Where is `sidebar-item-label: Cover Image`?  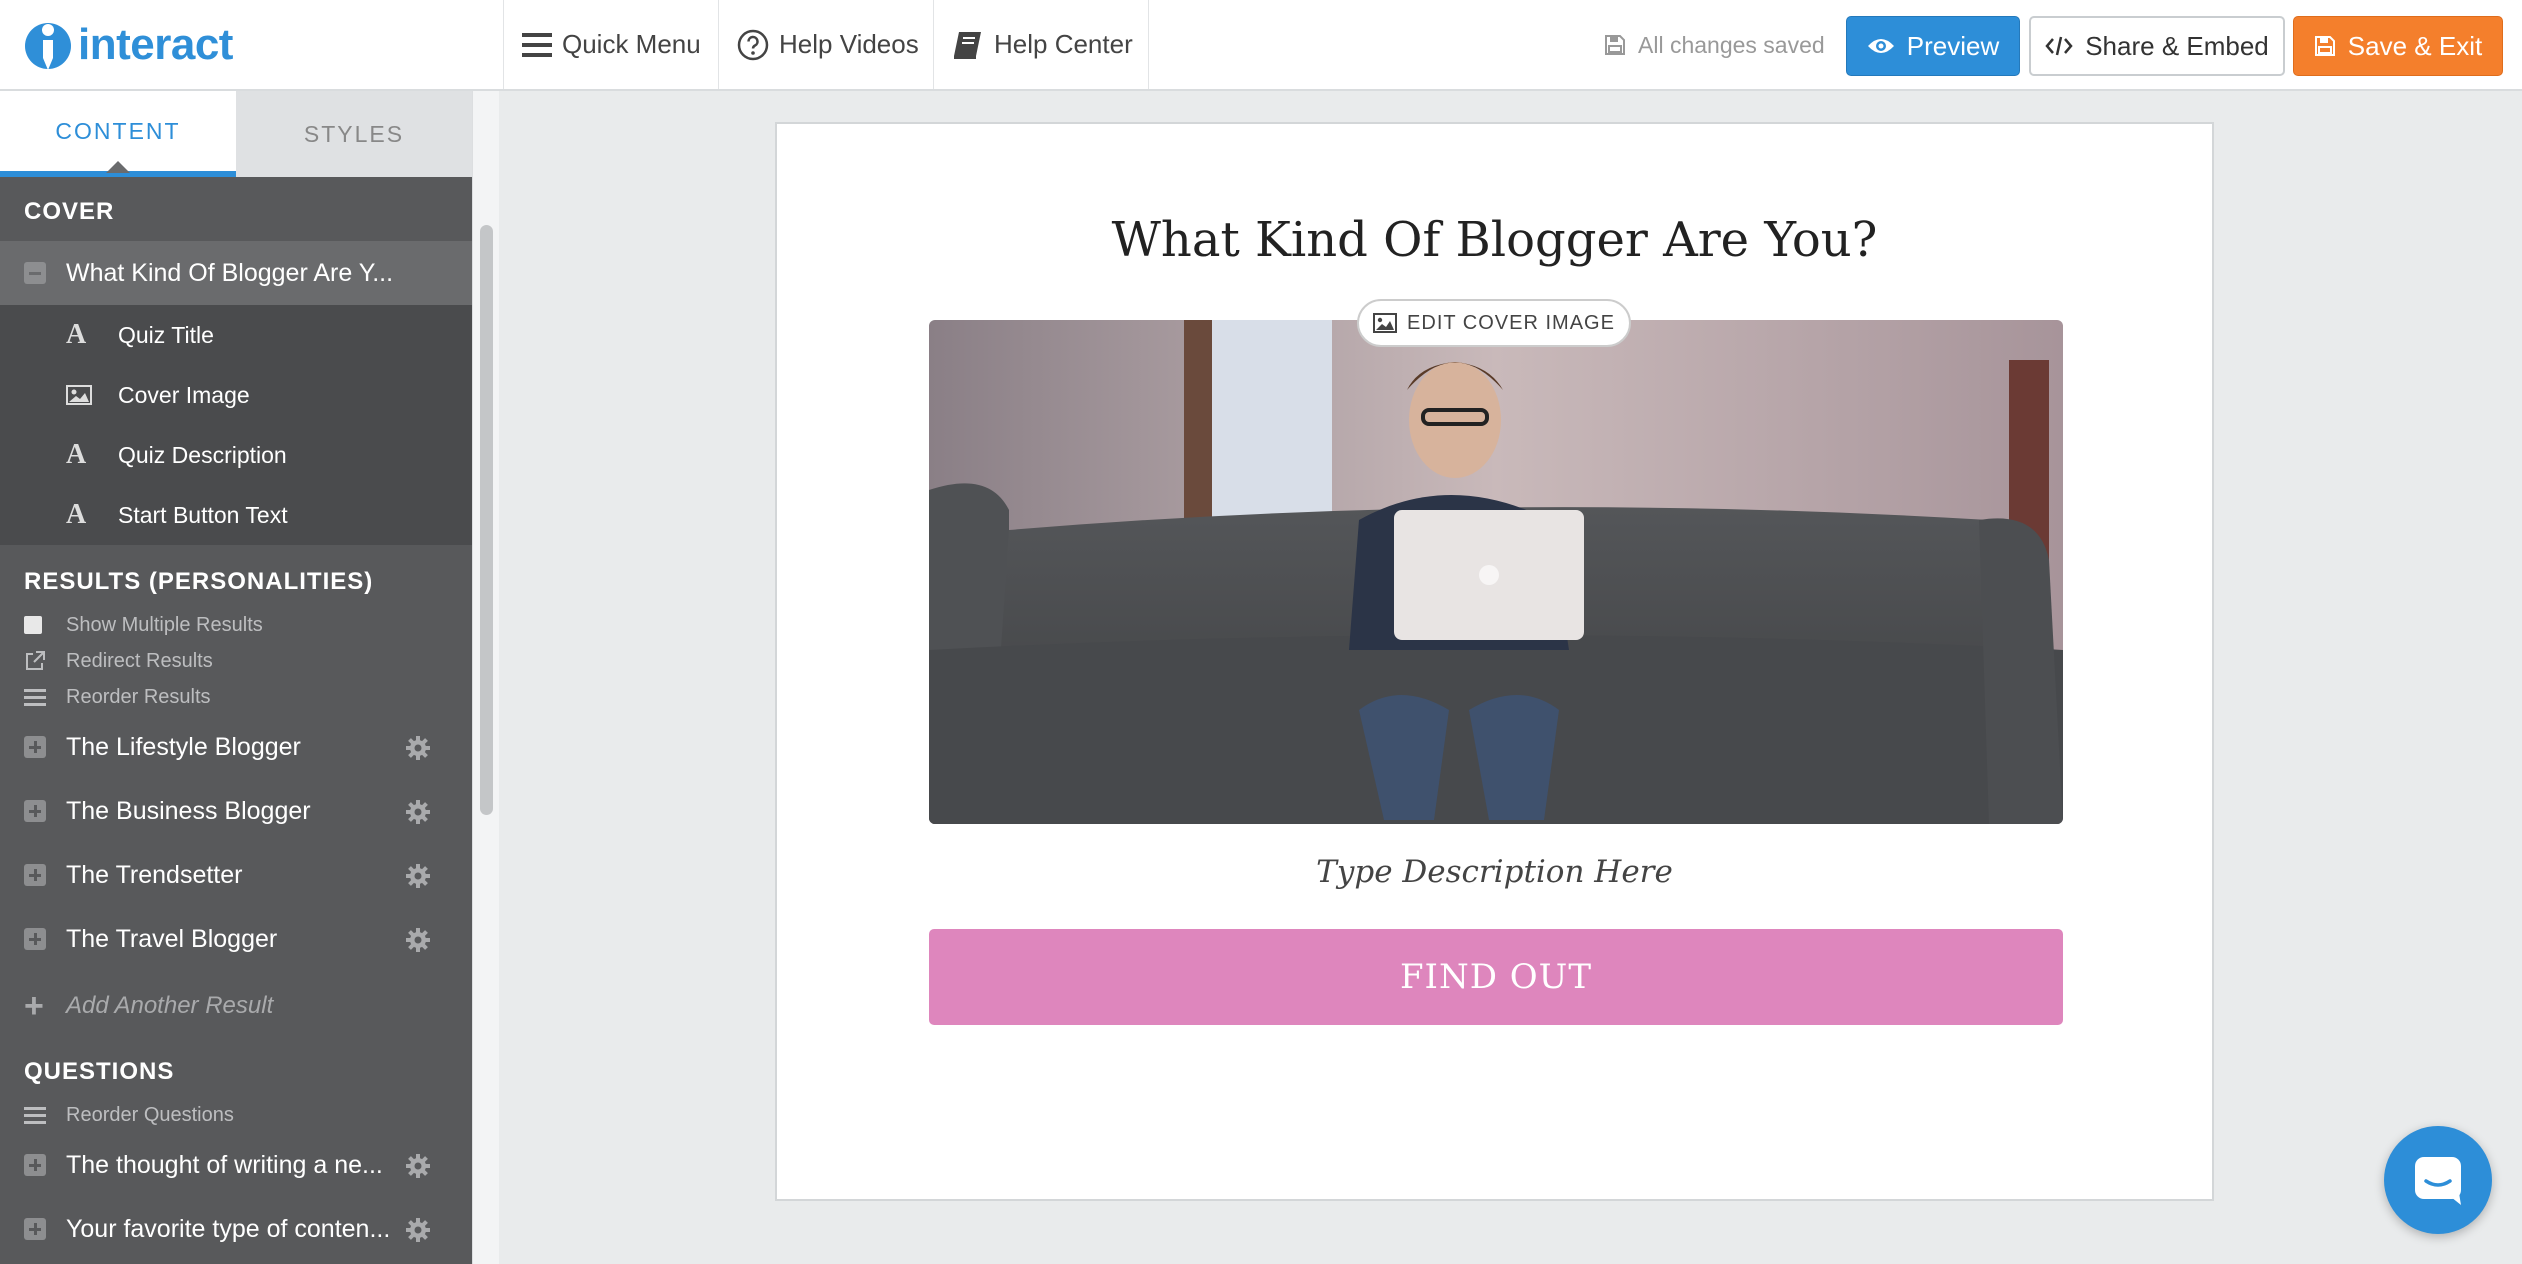
sidebar-item-label: Cover Image is located at coordinates (184, 394).